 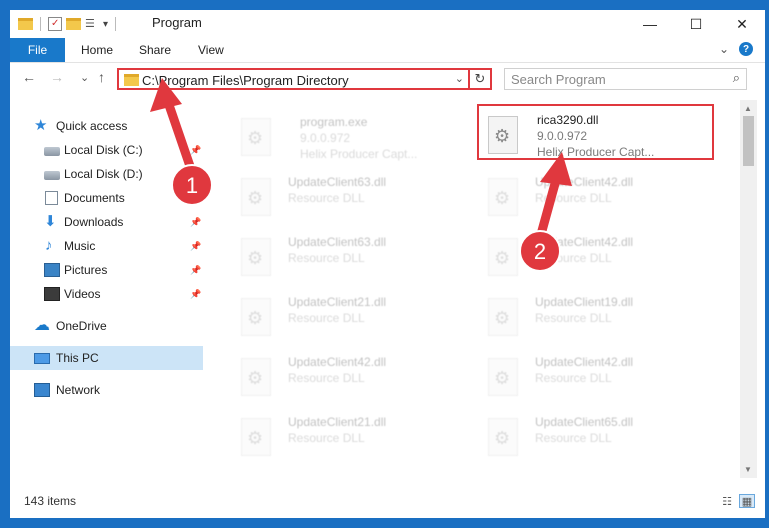 What do you see at coordinates (584, 302) in the screenshot?
I see `file-name: UpdateClient19.dll` at bounding box center [584, 302].